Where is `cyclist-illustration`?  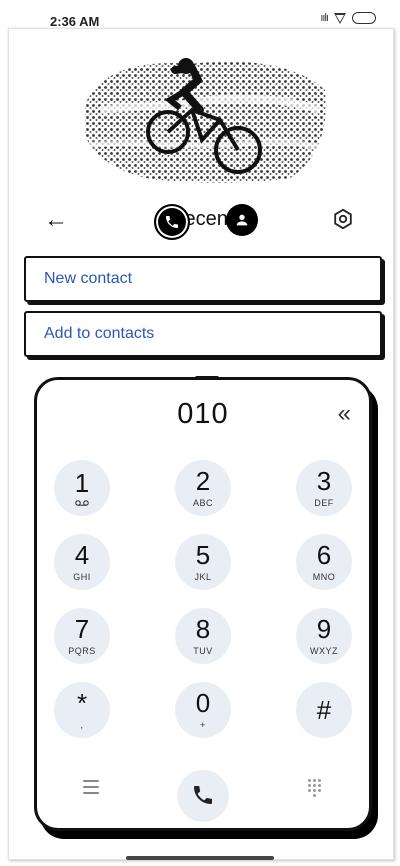
cyclist-illustration is located at coordinates (206, 120).